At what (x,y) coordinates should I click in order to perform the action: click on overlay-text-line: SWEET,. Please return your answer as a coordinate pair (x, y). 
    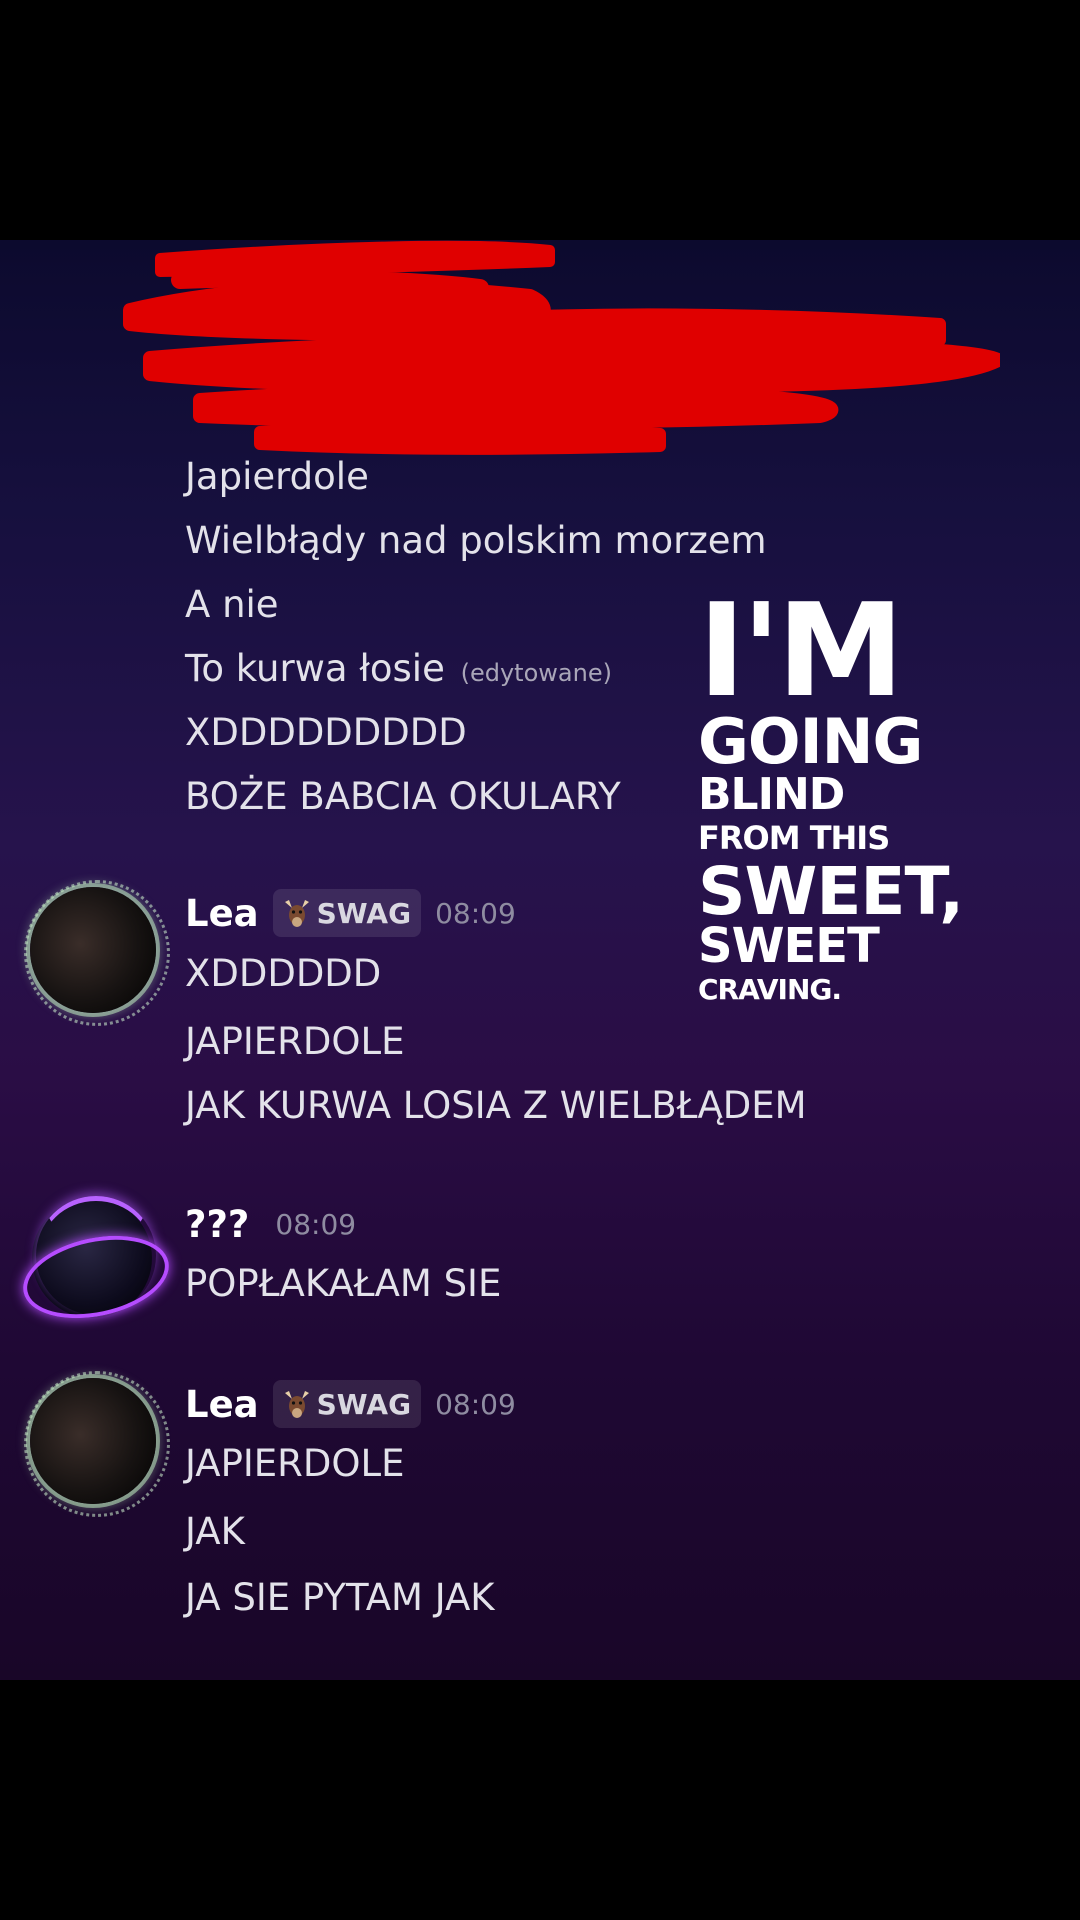
    Looking at the image, I should click on (831, 891).